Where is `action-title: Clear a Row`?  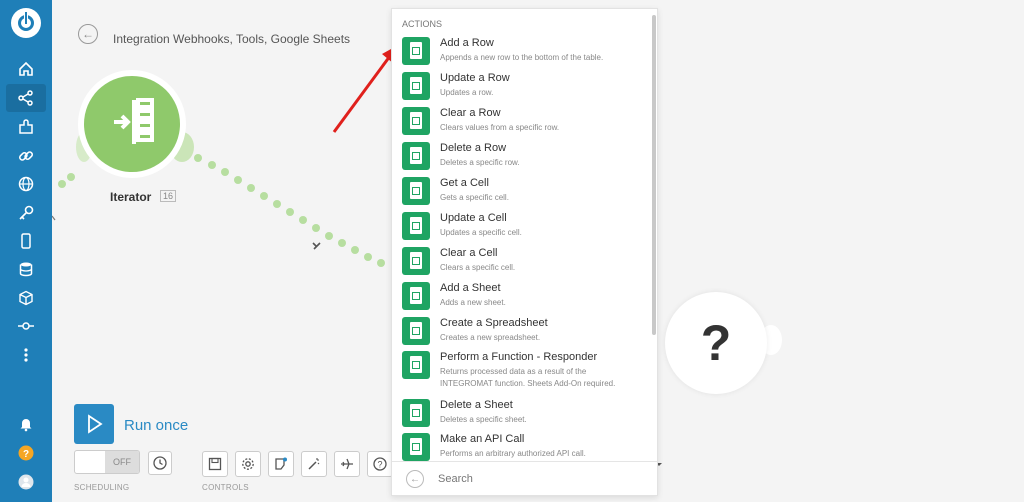 action-title: Clear a Row is located at coordinates (470, 113).